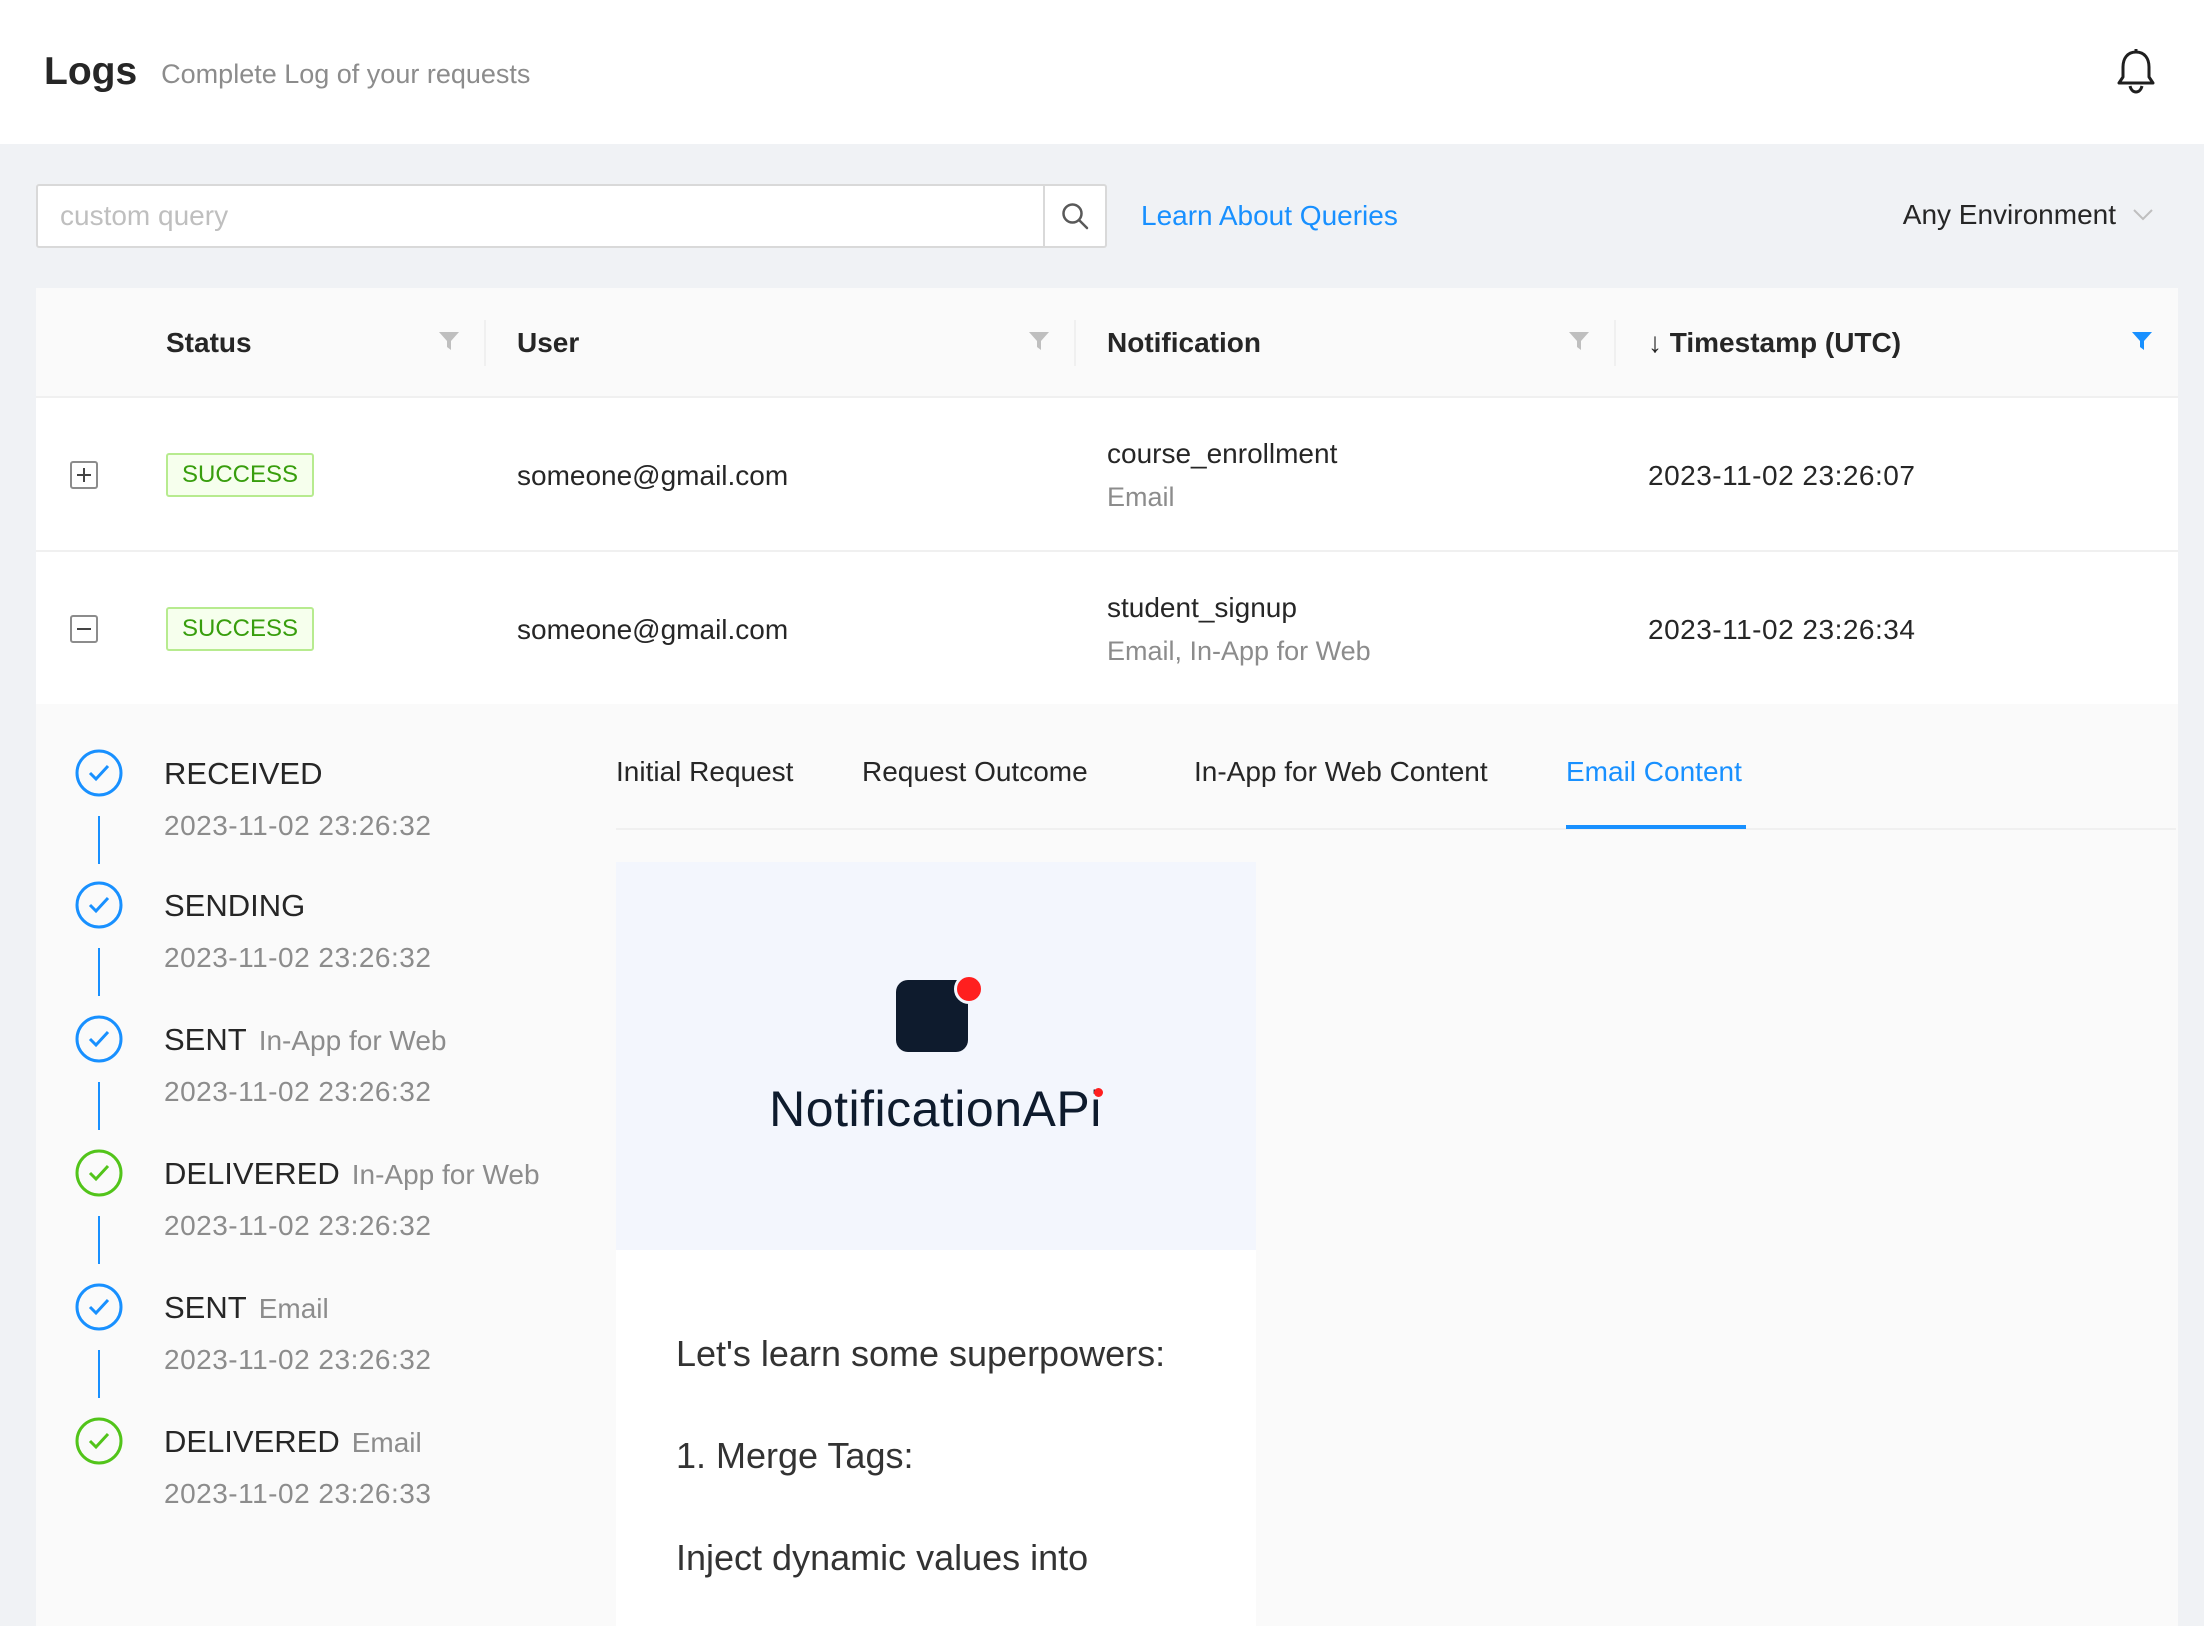  What do you see at coordinates (209, 342) in the screenshot?
I see `column-status: Status` at bounding box center [209, 342].